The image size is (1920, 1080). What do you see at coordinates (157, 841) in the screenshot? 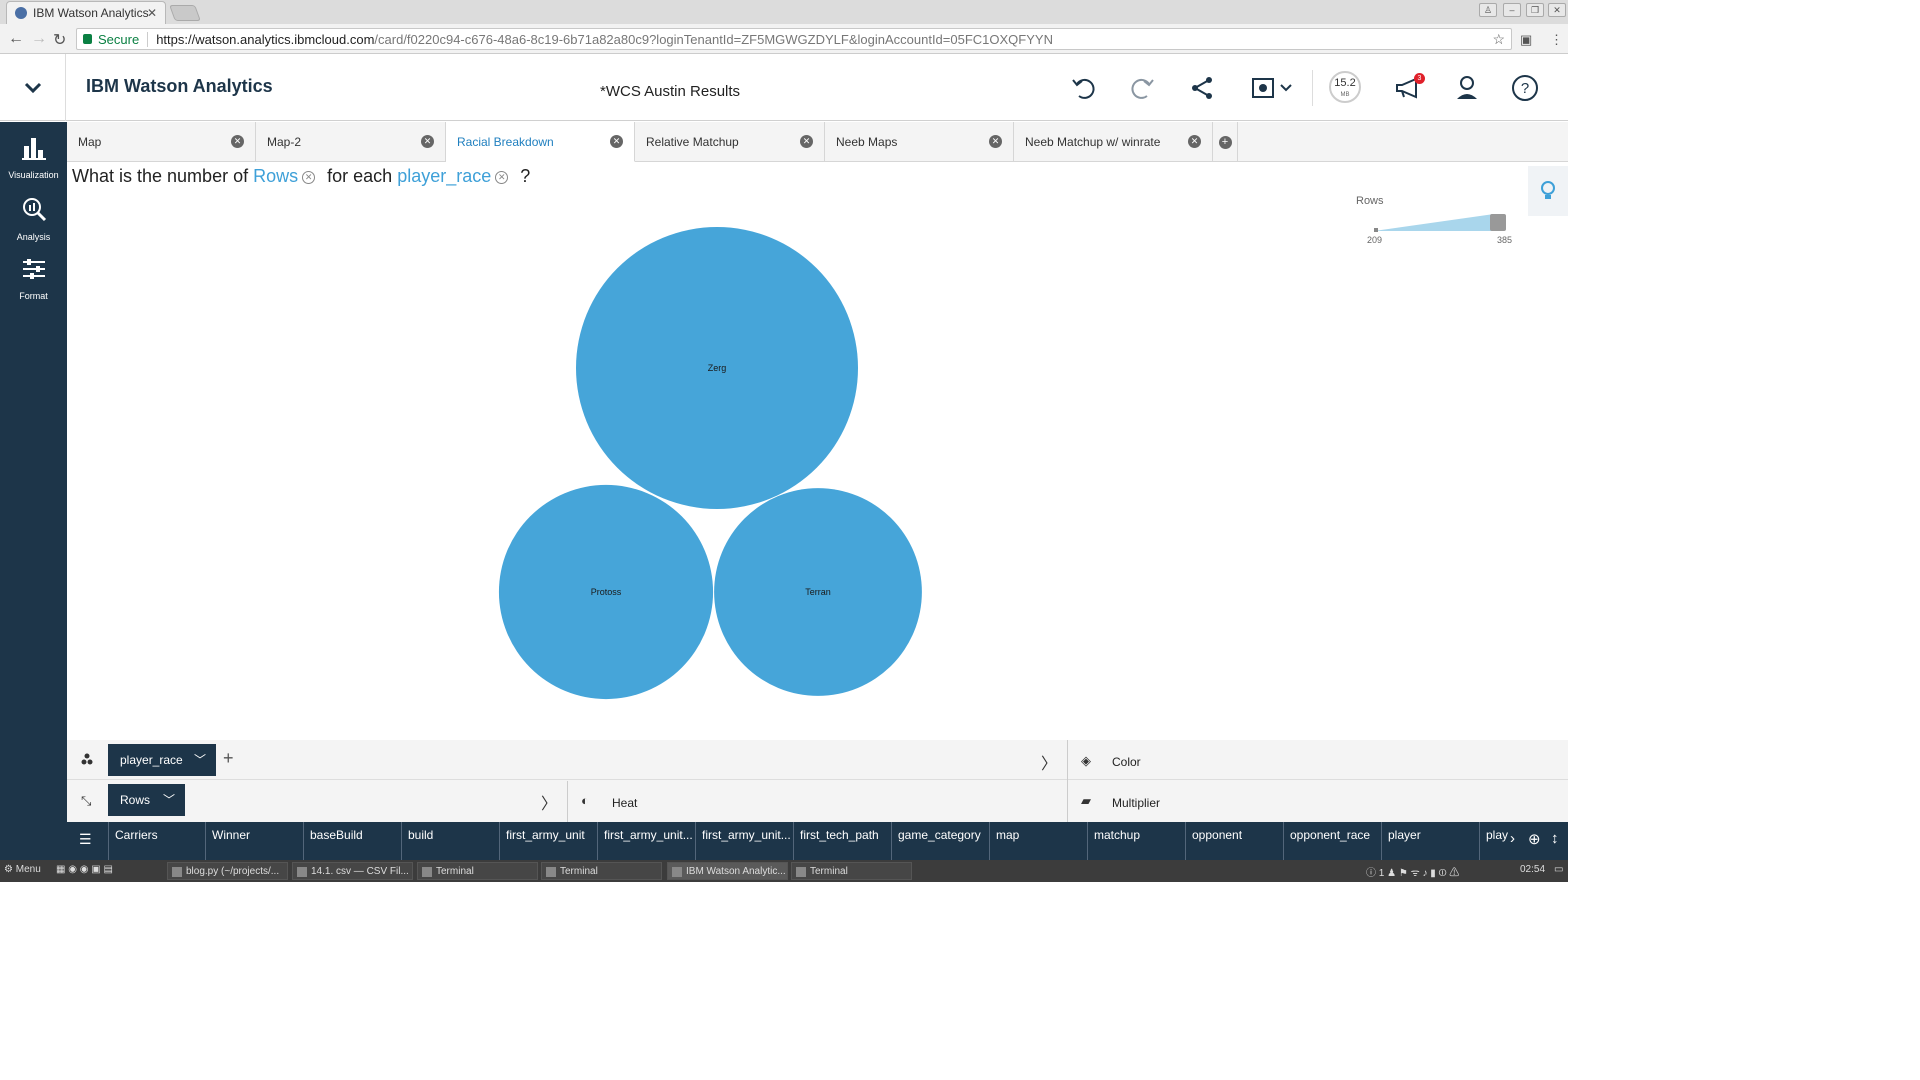
I see `column-item: Carriers` at bounding box center [157, 841].